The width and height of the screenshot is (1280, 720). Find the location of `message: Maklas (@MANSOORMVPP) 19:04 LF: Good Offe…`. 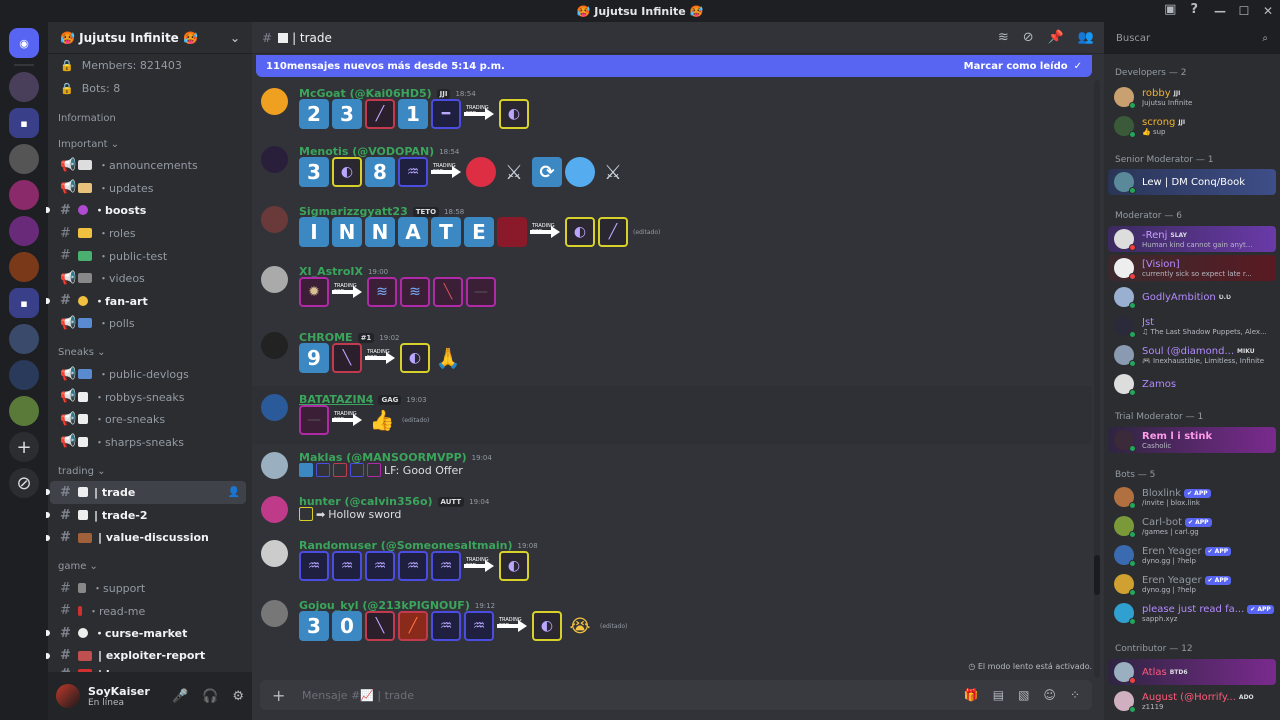

message: Maklas (@MANSOORMVPP) 19:04 LF: Good Offe… is located at coordinates (672, 466).